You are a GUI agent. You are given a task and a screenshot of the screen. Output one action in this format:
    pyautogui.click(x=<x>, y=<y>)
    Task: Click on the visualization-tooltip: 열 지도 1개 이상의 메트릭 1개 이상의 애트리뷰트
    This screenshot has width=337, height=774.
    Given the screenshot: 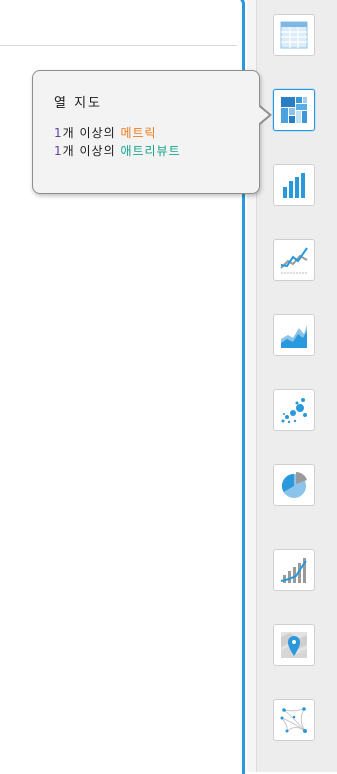 What is the action you would take?
    pyautogui.click(x=152, y=132)
    